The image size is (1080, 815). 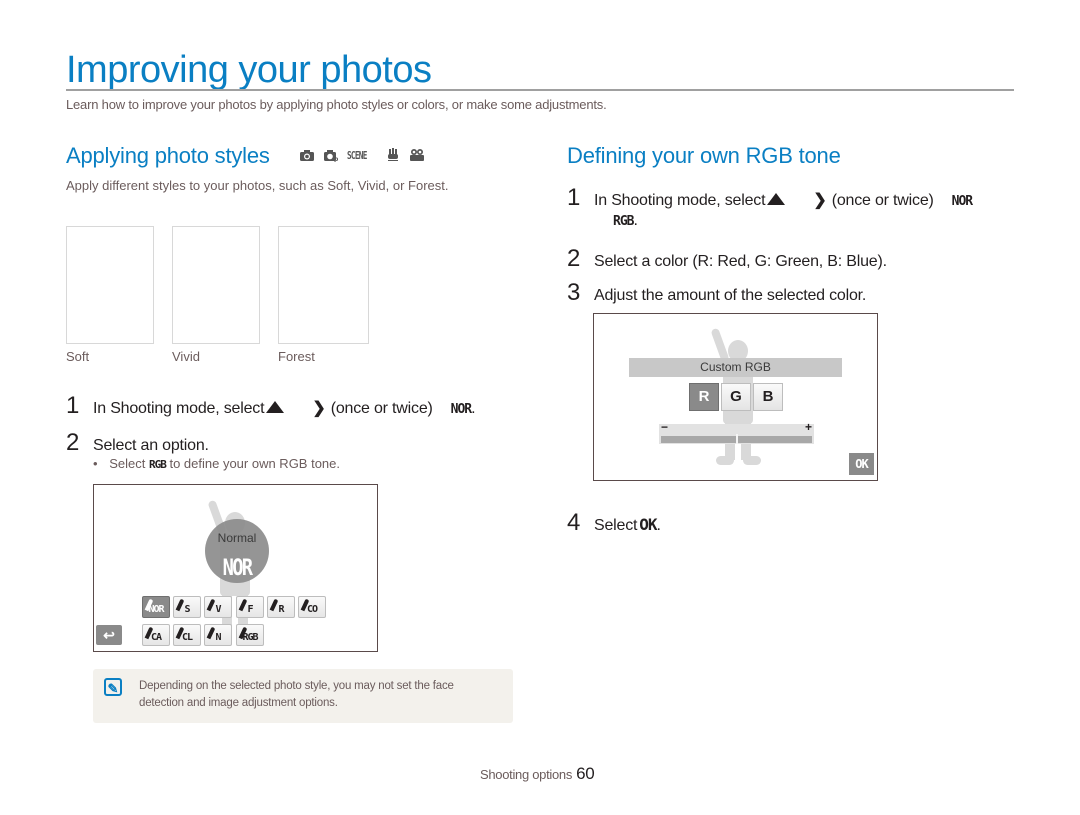 What do you see at coordinates (704, 397) in the screenshot?
I see `channel-button-red: R` at bounding box center [704, 397].